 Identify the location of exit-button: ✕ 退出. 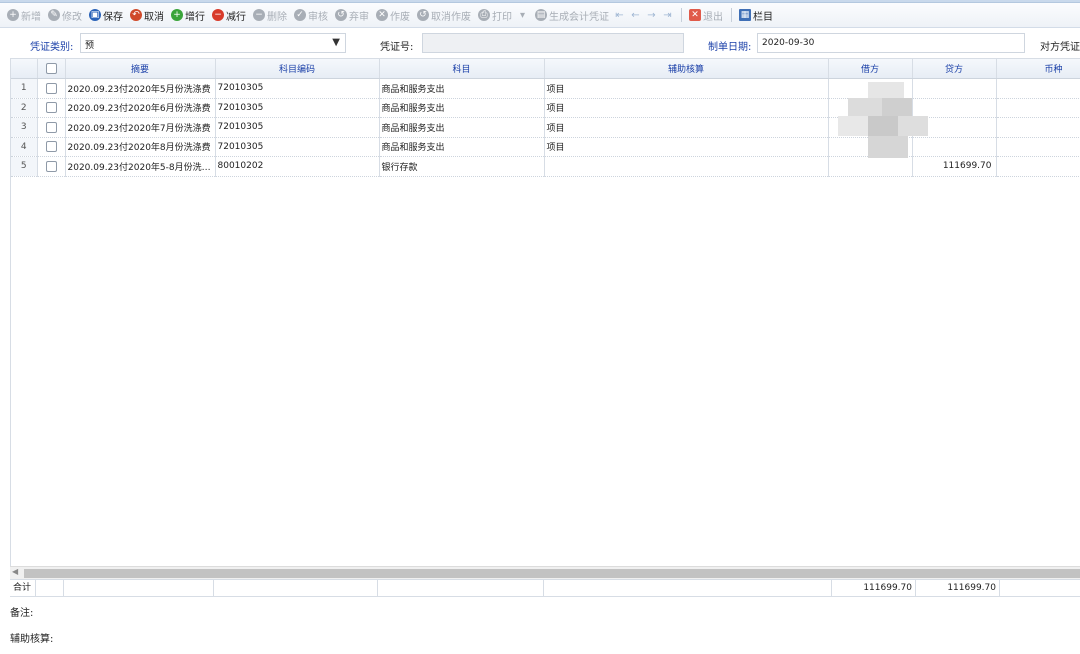
(706, 15).